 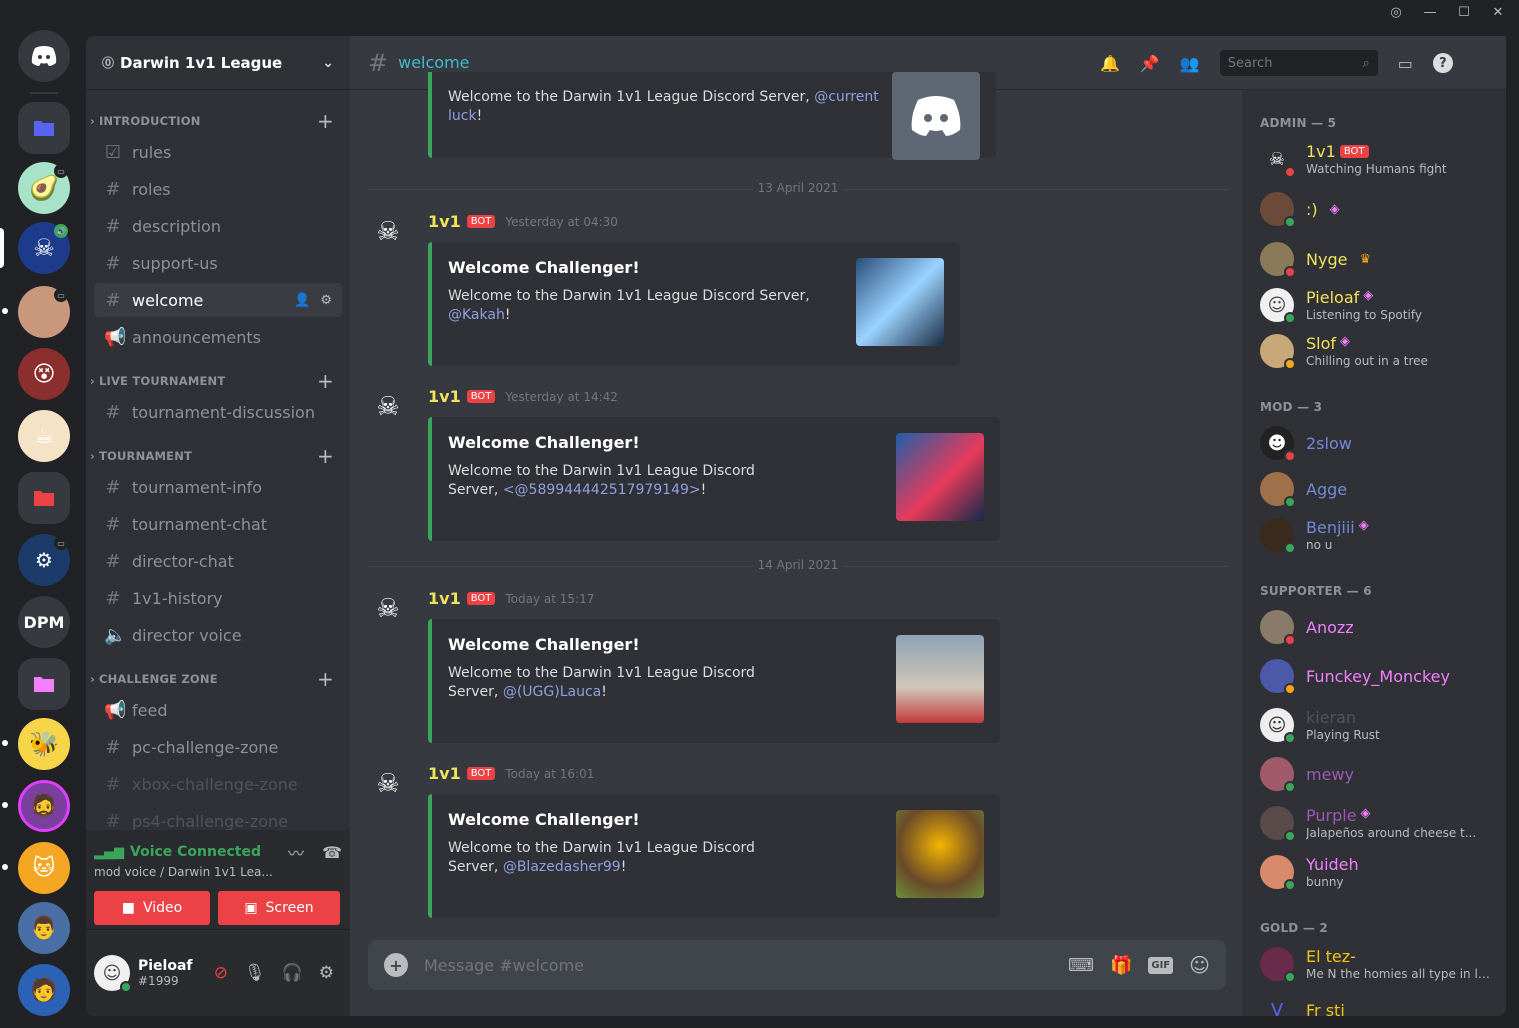 What do you see at coordinates (152, 908) in the screenshot?
I see `video-button: ■ Video` at bounding box center [152, 908].